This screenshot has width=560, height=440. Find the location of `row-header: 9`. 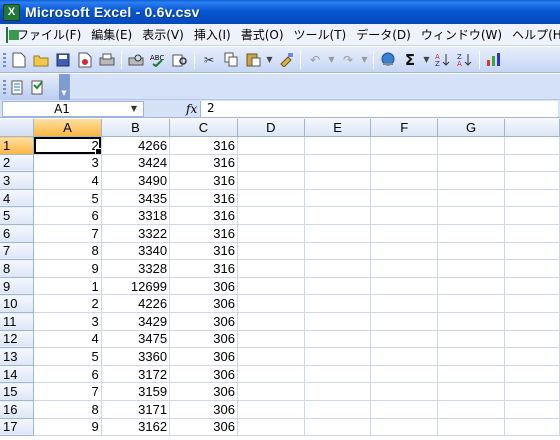

row-header: 9 is located at coordinates (17, 286).